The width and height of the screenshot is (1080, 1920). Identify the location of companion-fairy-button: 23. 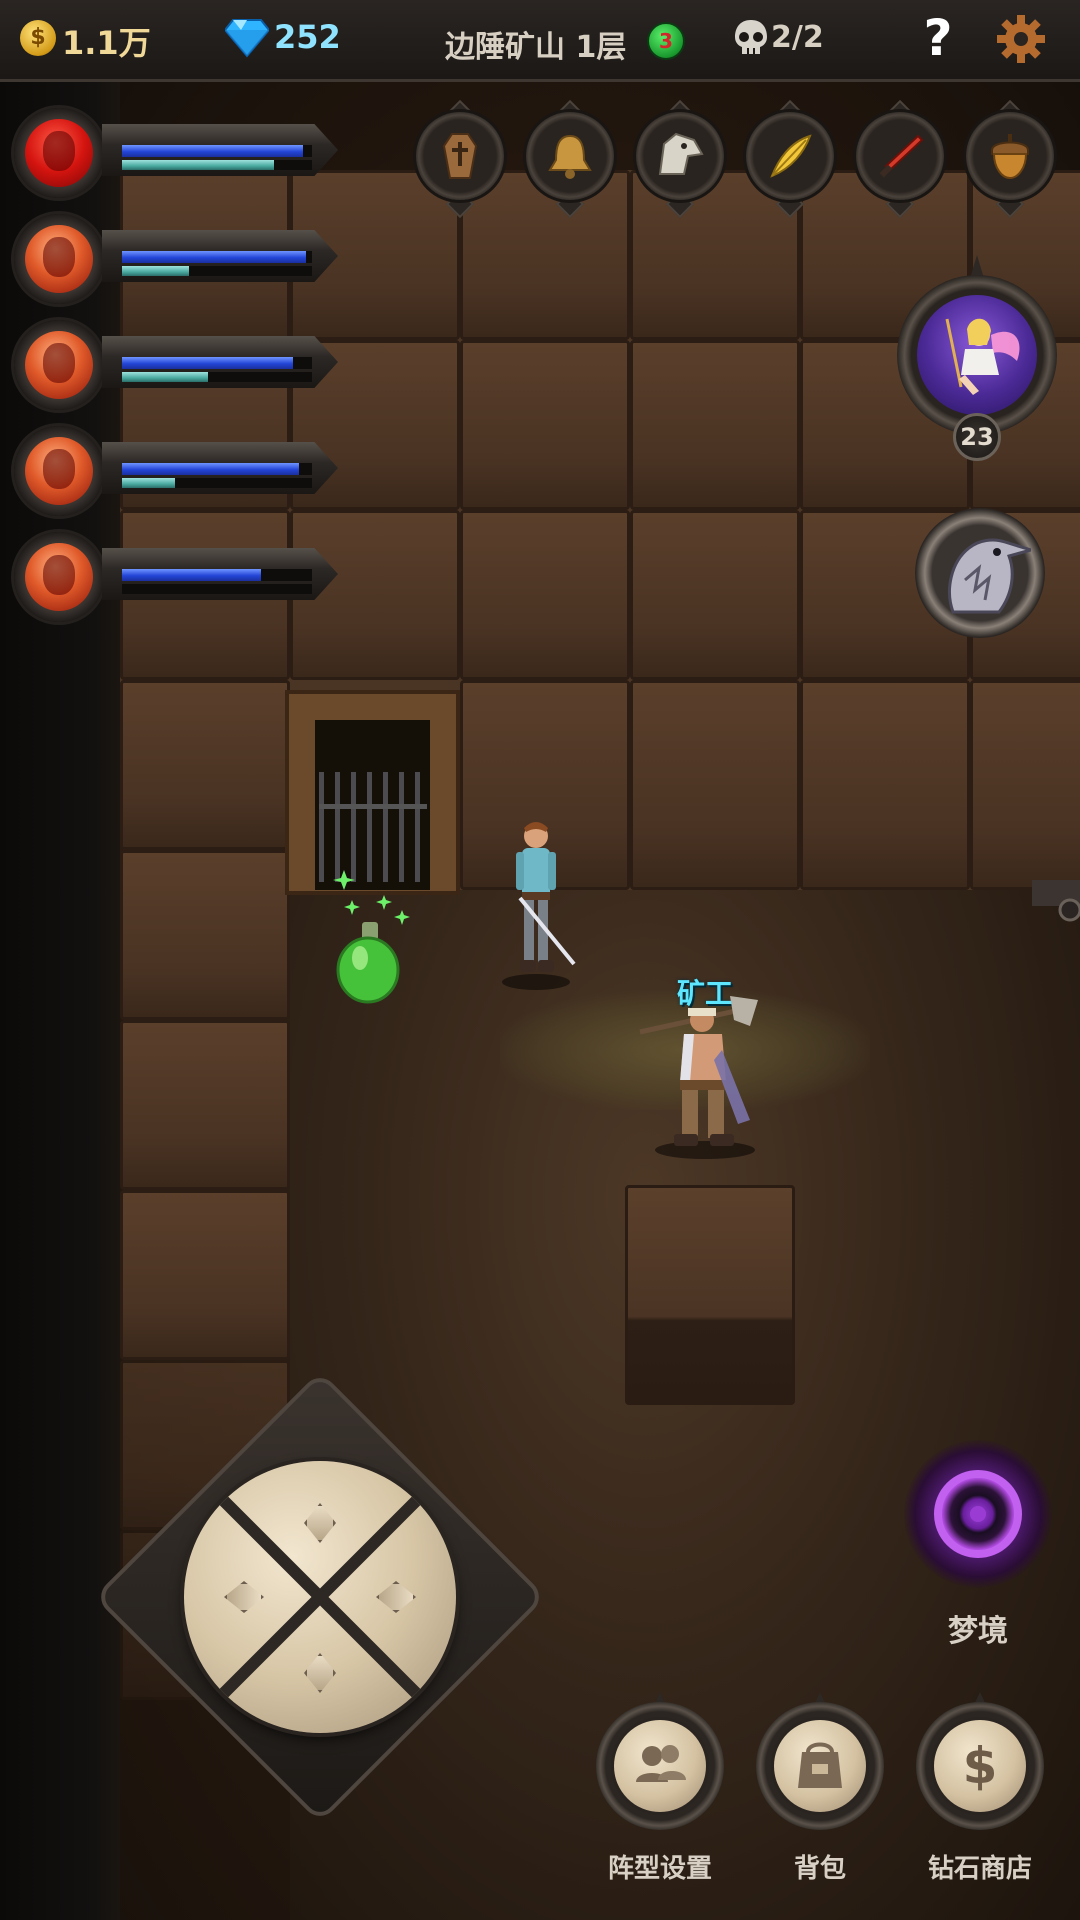
(977, 358).